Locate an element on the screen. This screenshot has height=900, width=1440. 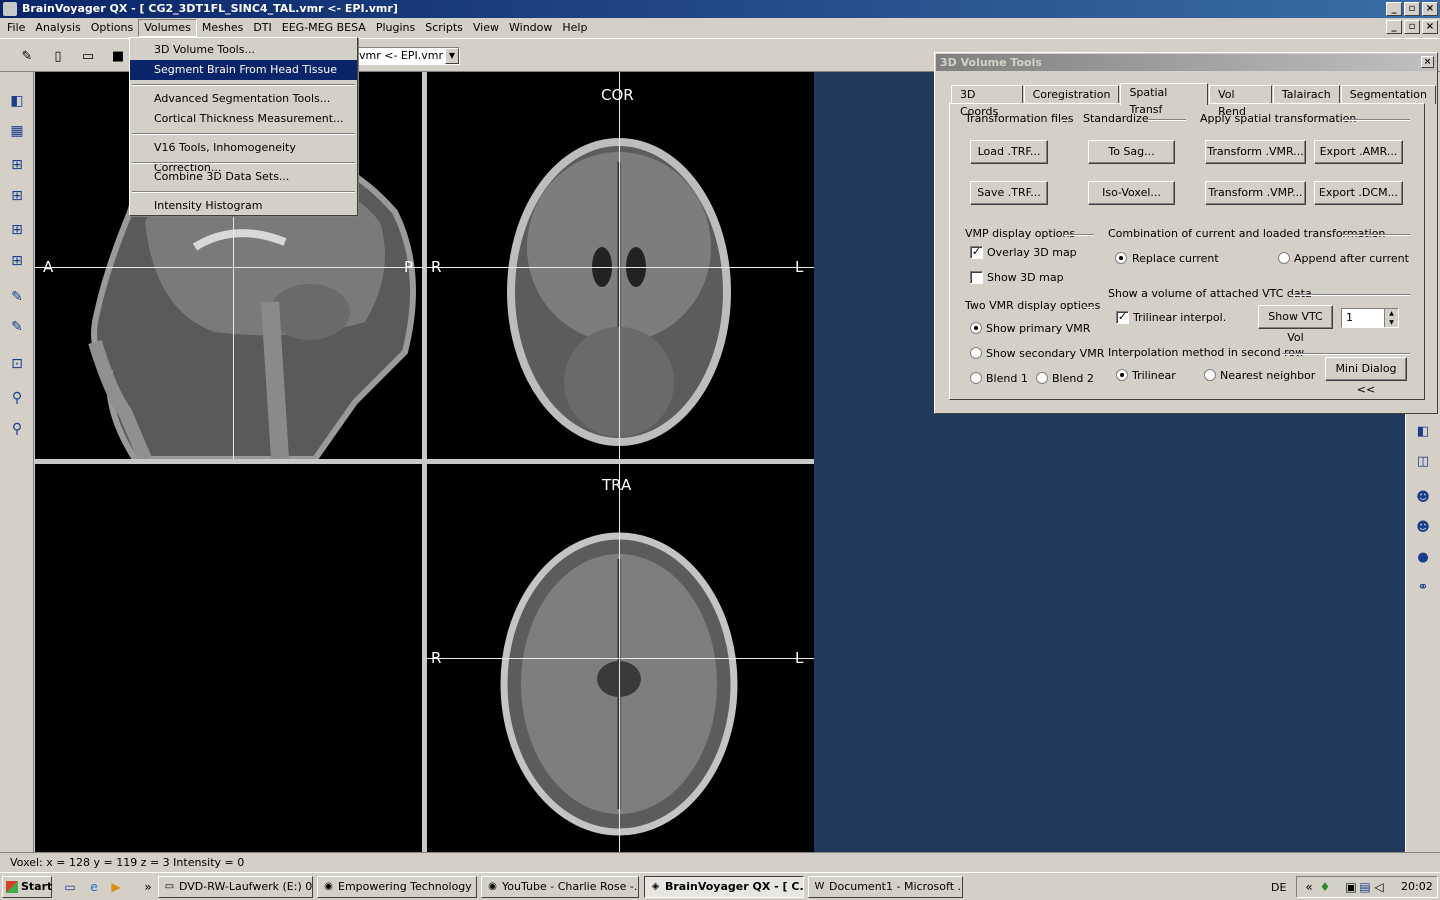
tab-coregistration: Coregistration is located at coordinates (1071, 94).